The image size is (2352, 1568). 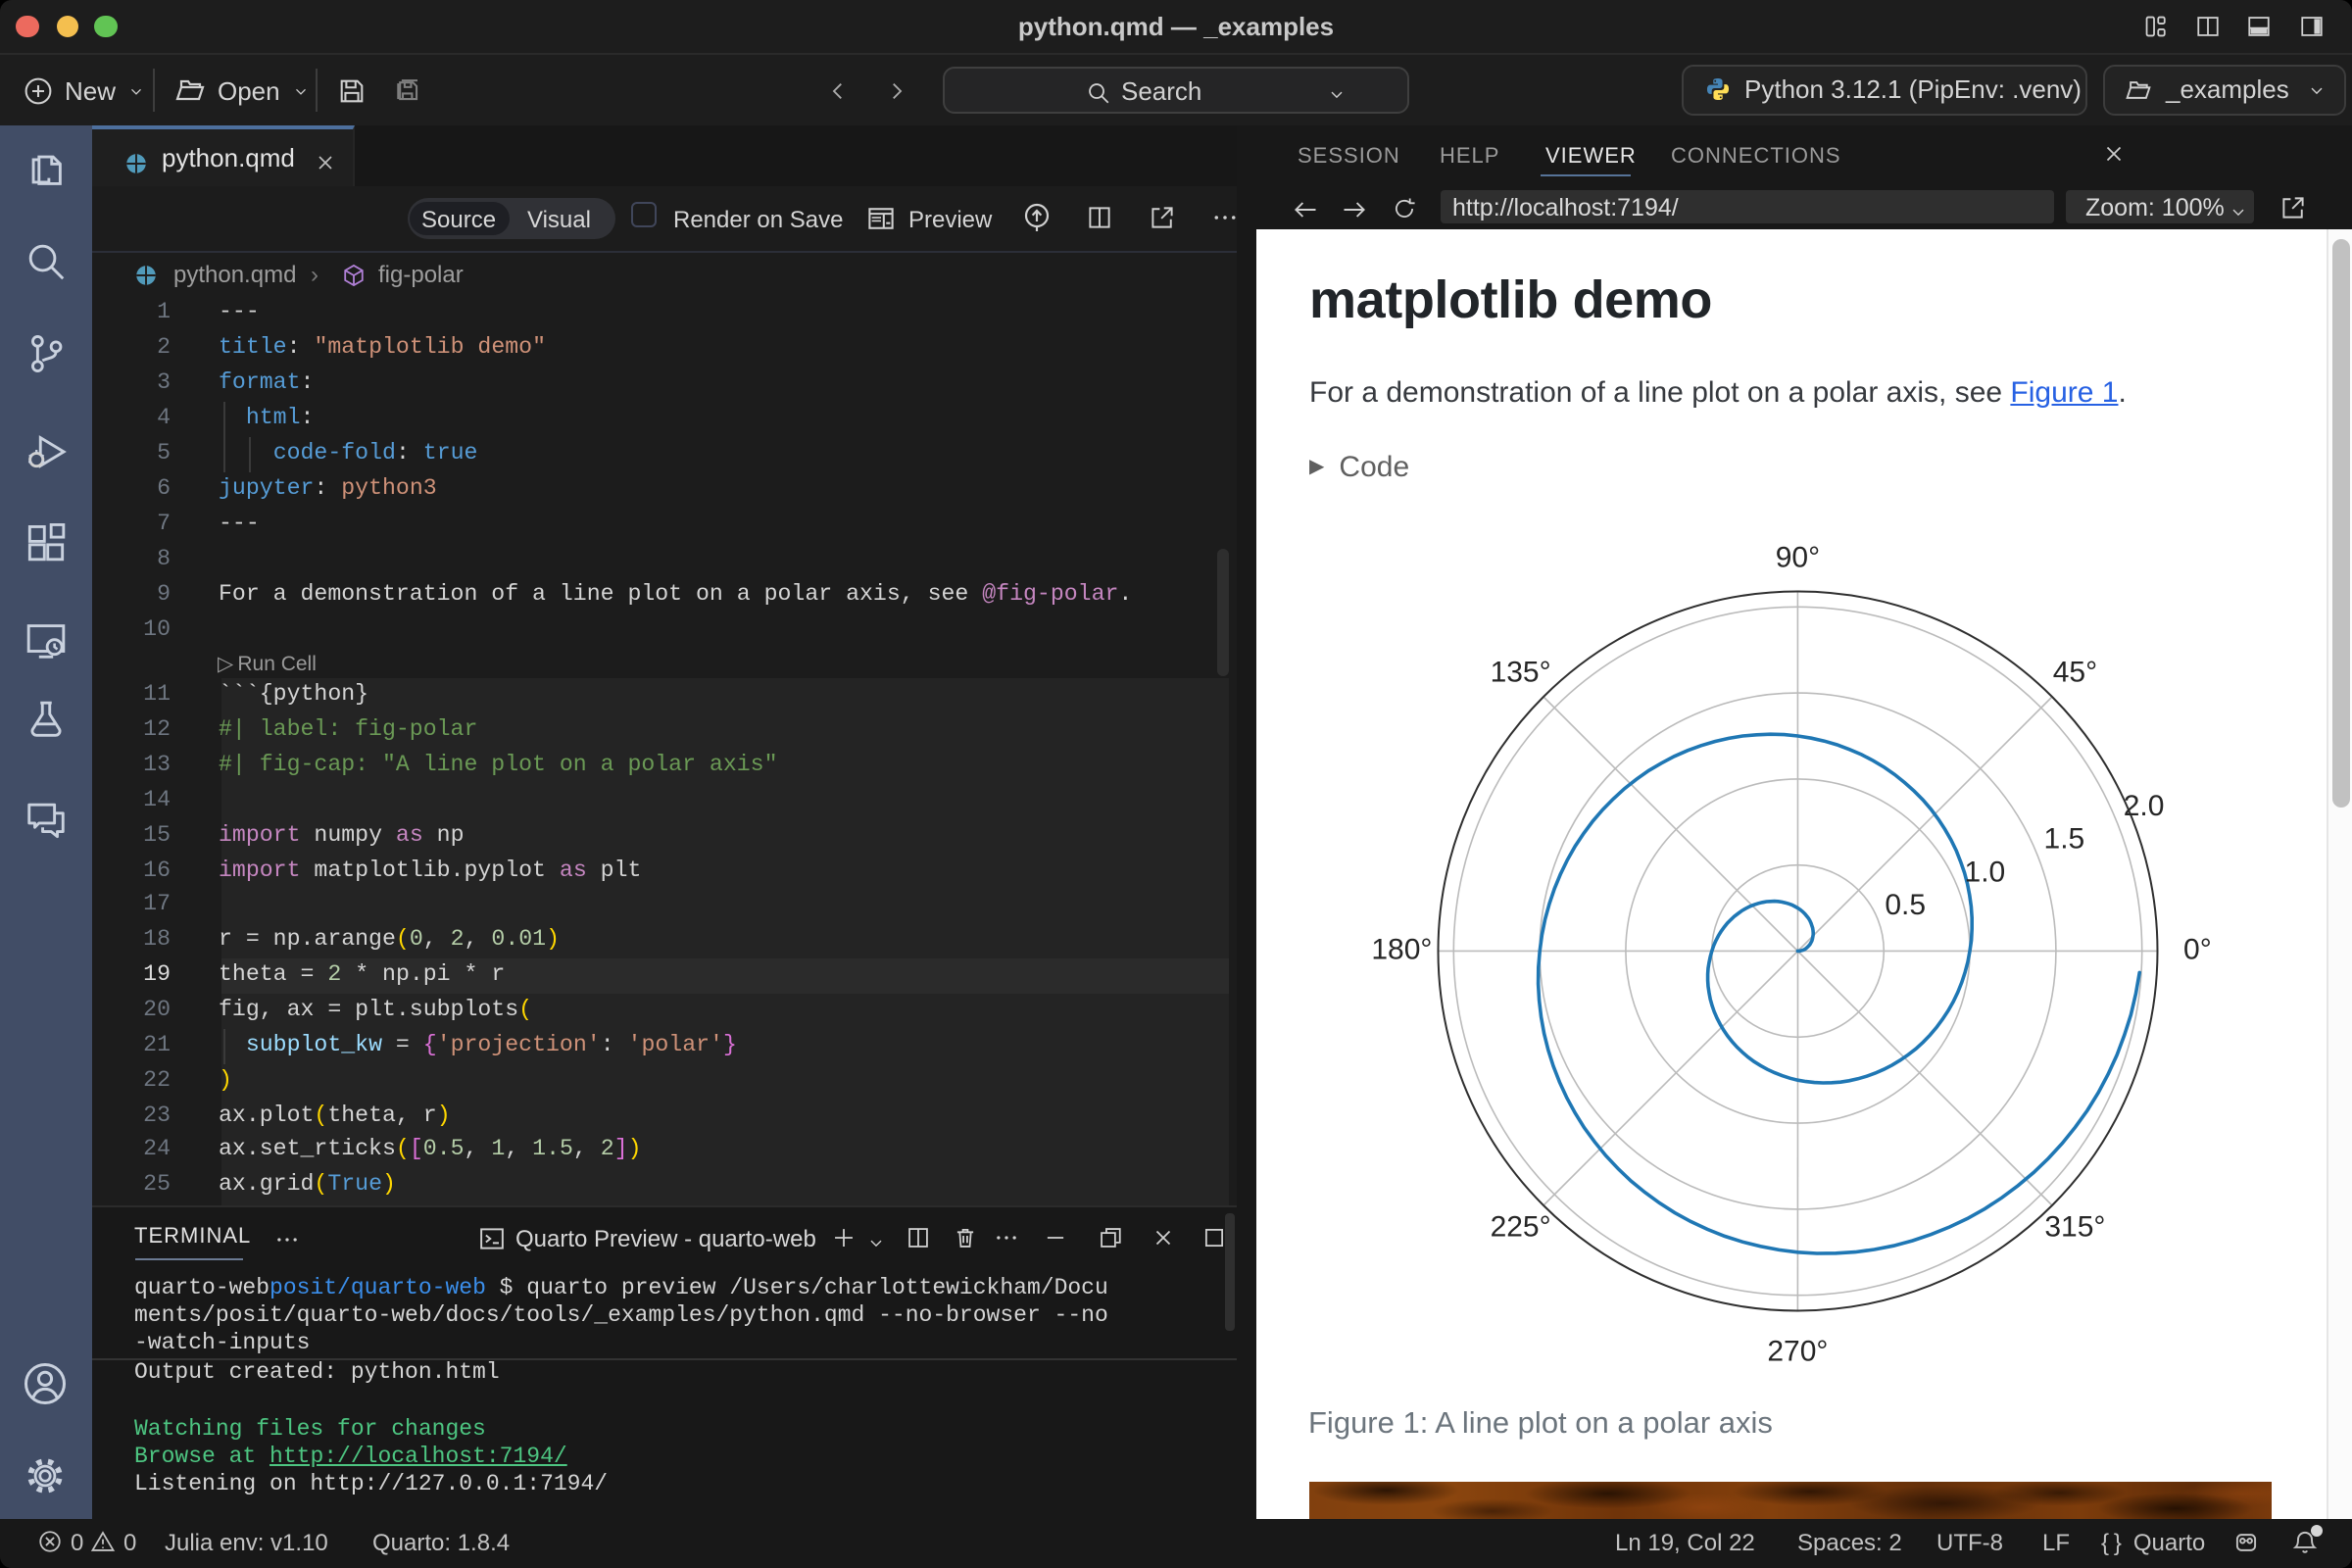 What do you see at coordinates (1905, 904) in the screenshot?
I see `svg-text: 0.5` at bounding box center [1905, 904].